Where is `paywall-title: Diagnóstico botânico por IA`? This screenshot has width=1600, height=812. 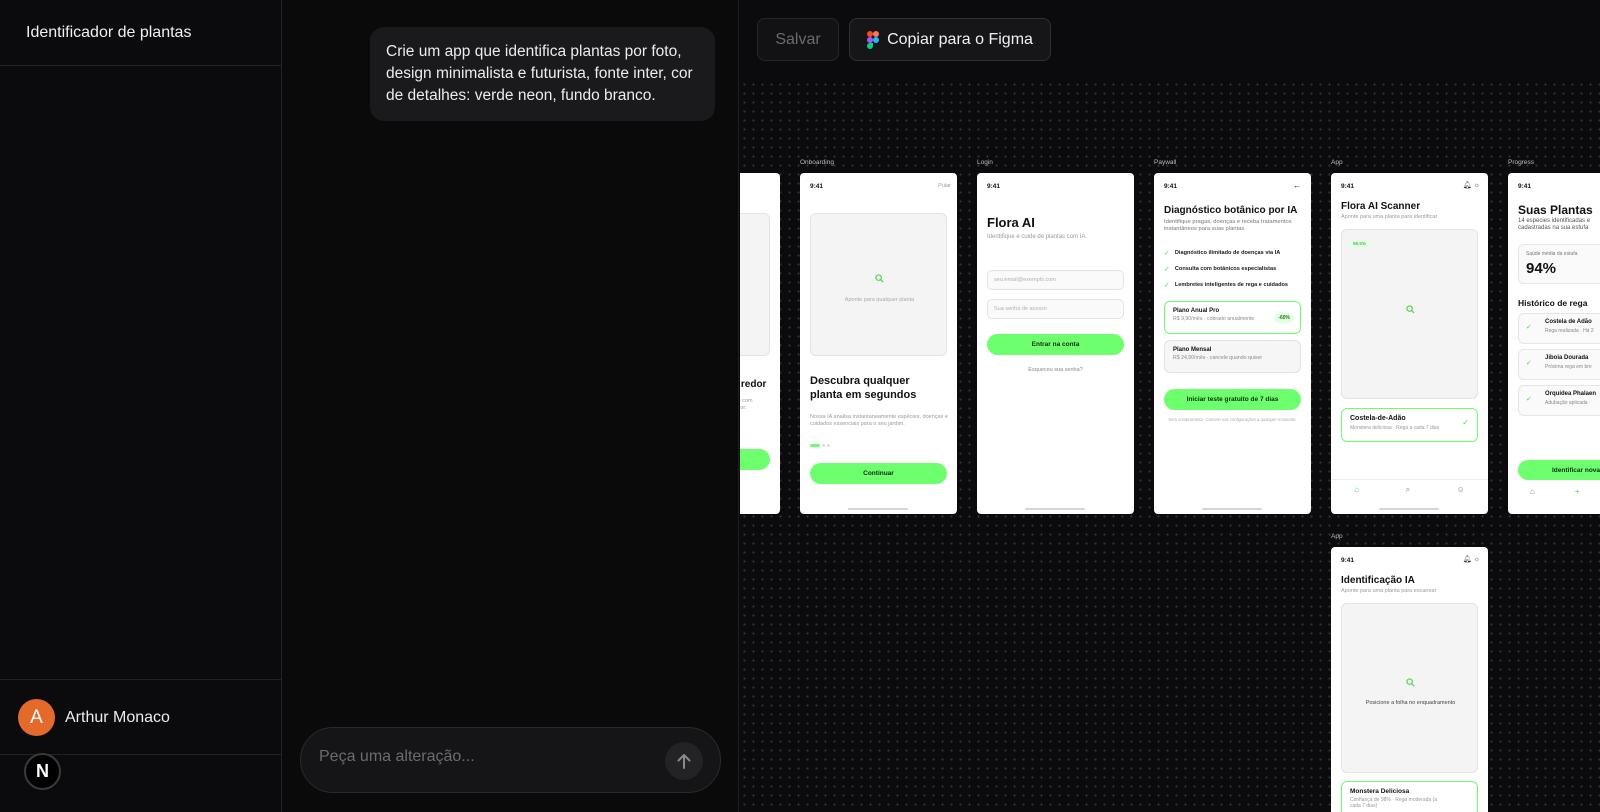 paywall-title: Diagnóstico botânico por IA is located at coordinates (1231, 210).